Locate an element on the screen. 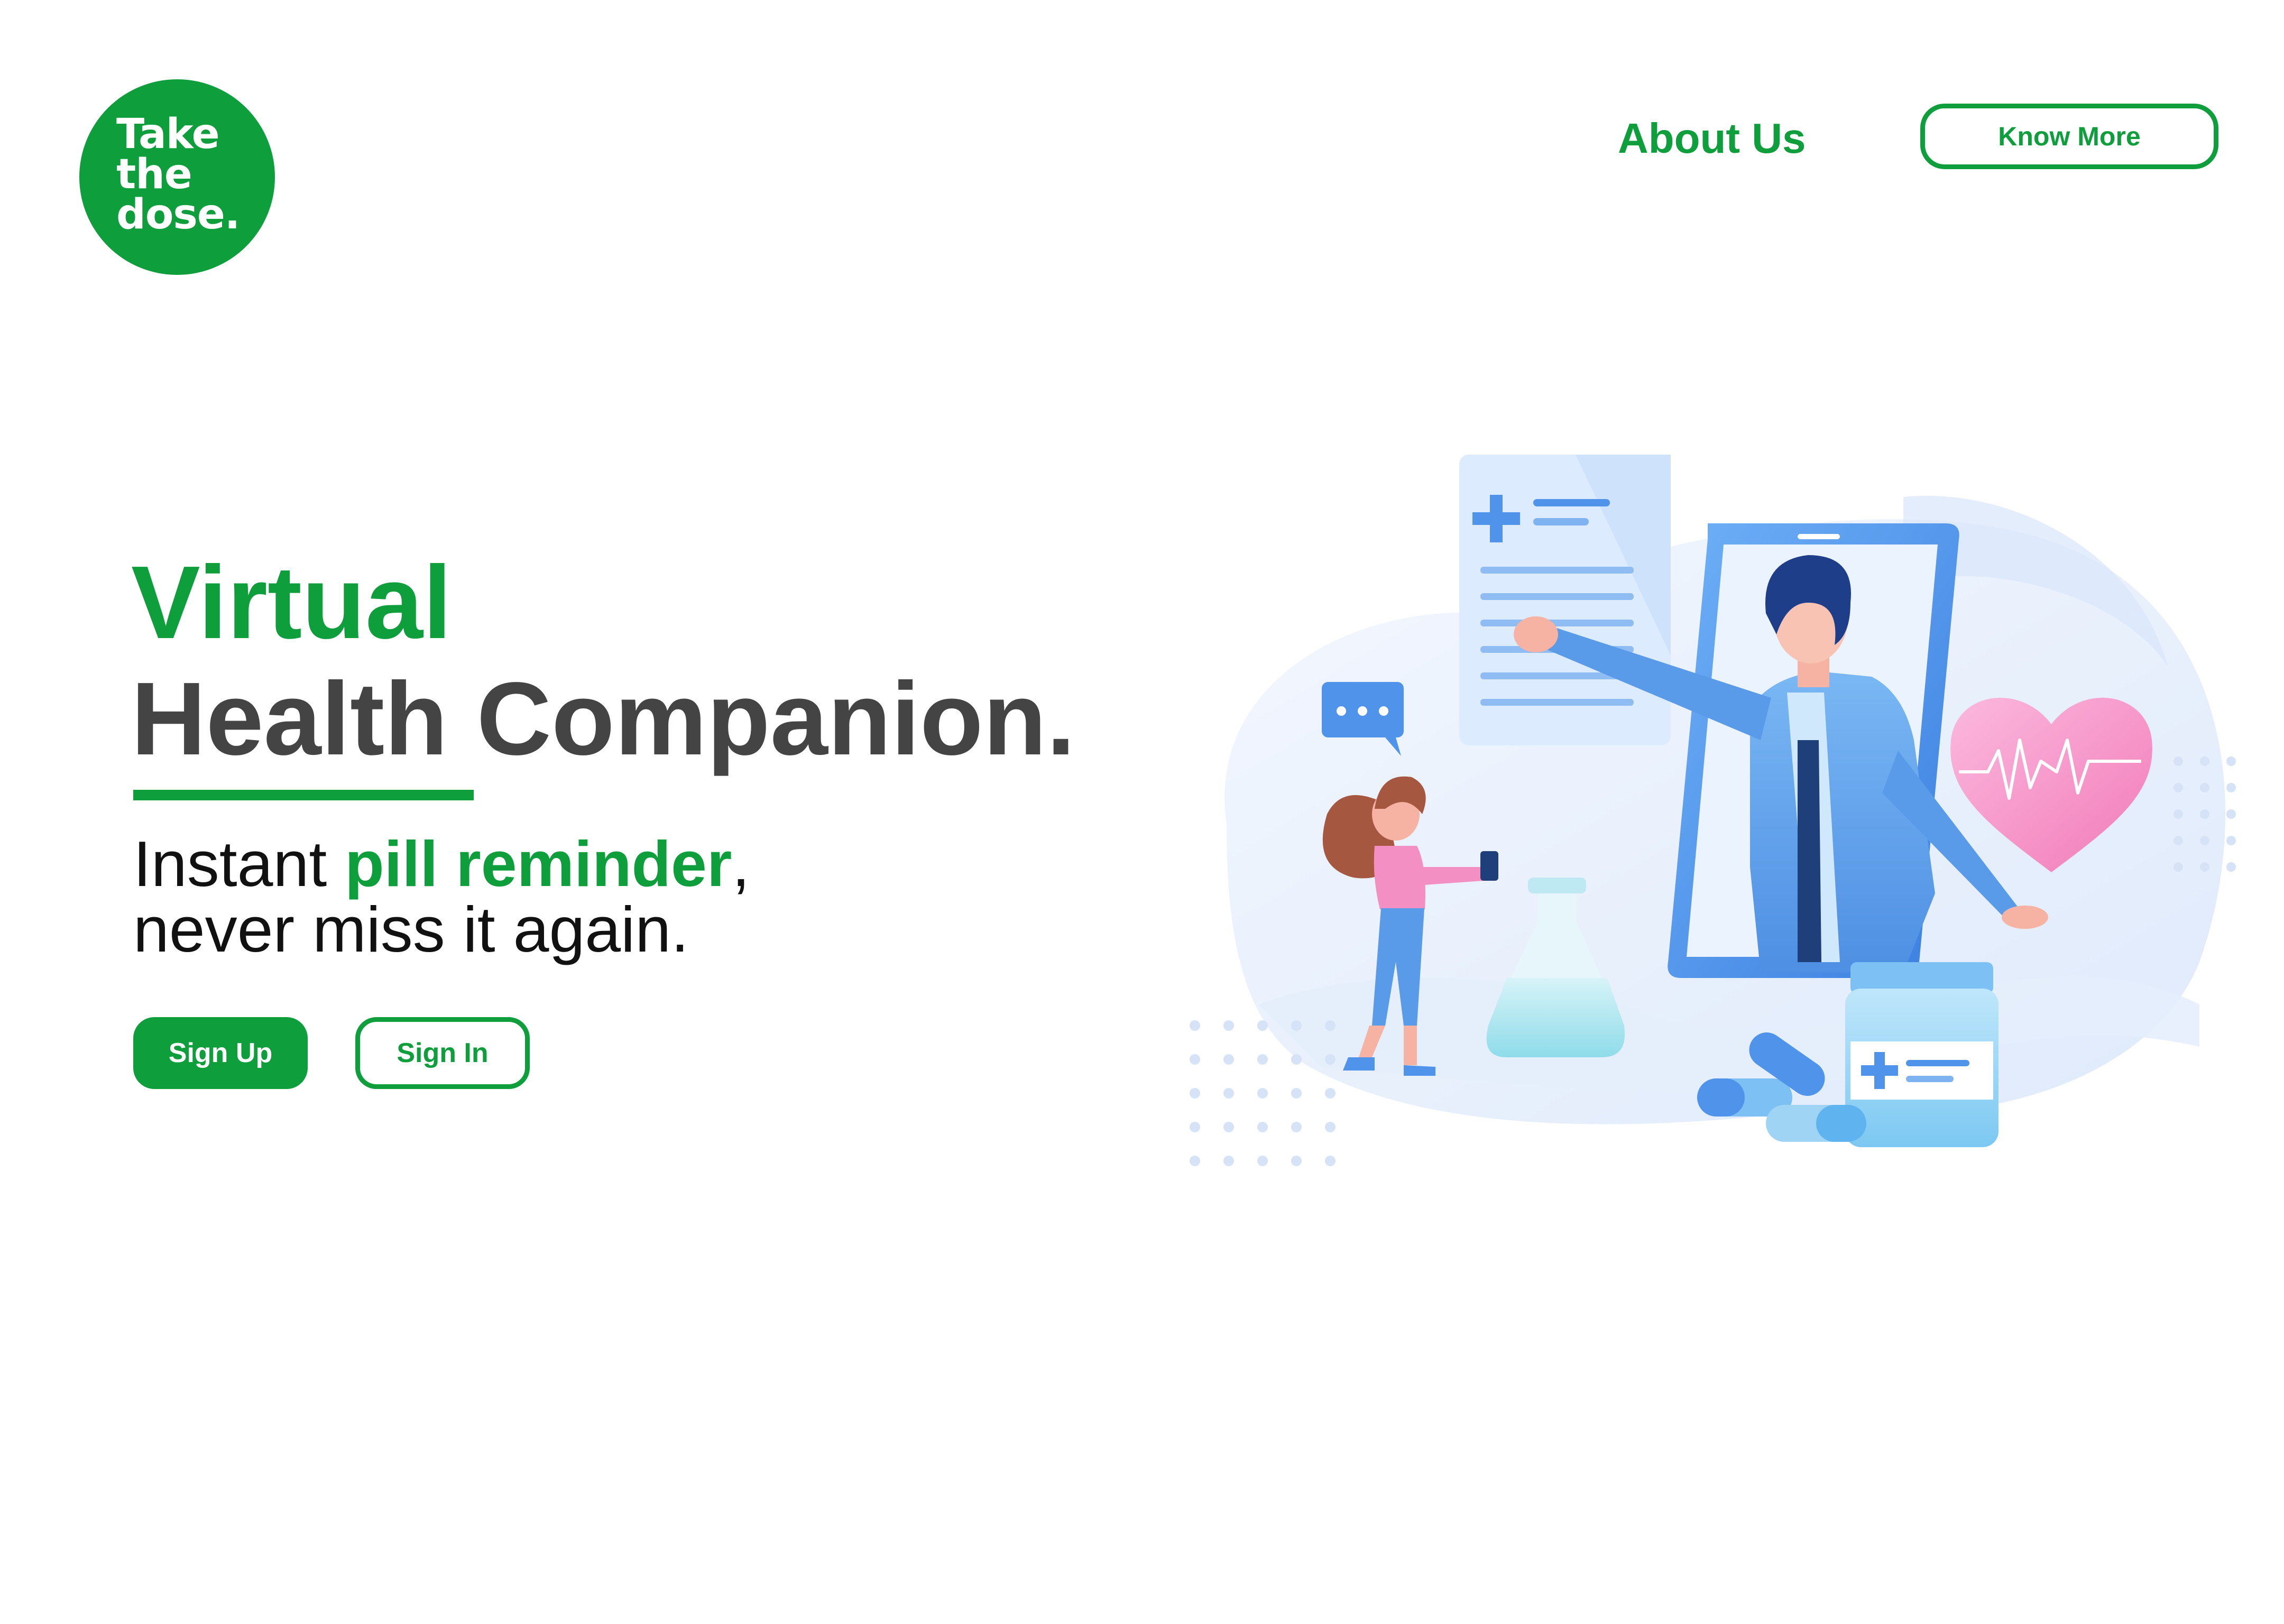 The image size is (2284, 1624). headline-line-2: Health Companion. is located at coordinates (603, 719).